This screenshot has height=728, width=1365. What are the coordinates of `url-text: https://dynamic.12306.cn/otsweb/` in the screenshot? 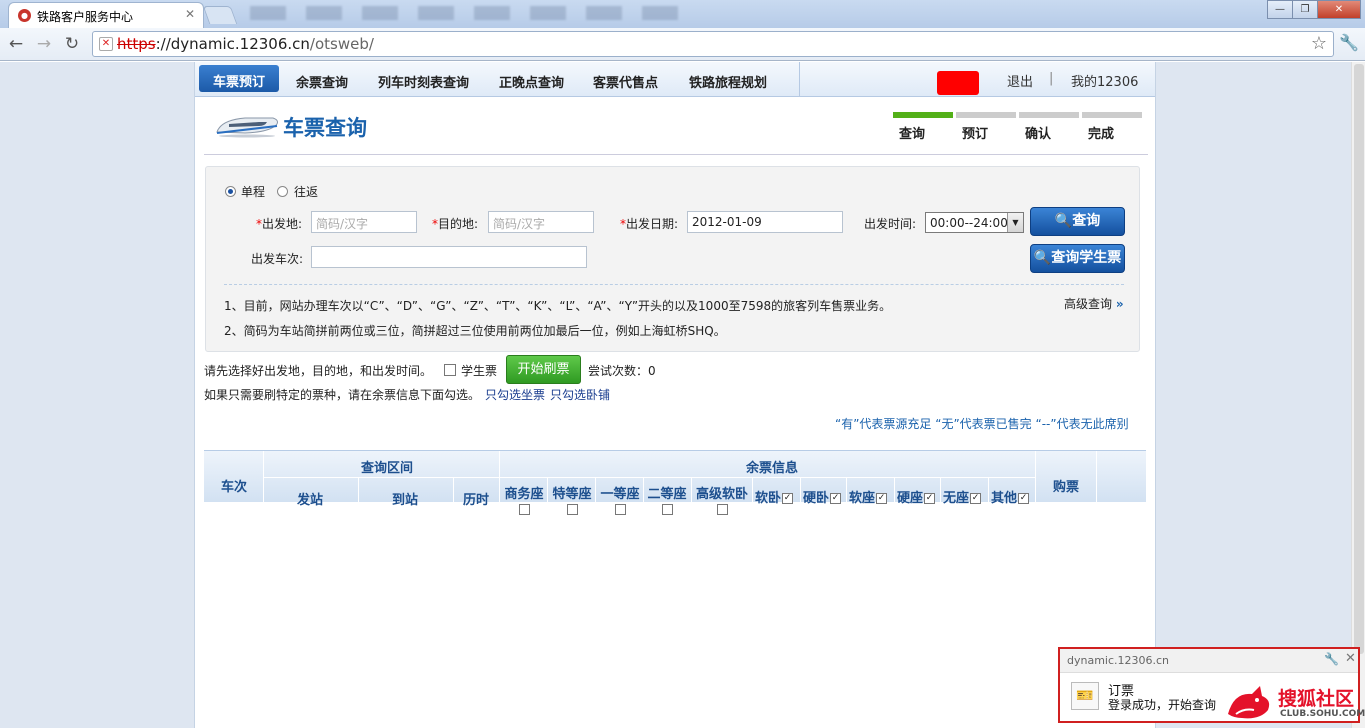 It's located at (245, 44).